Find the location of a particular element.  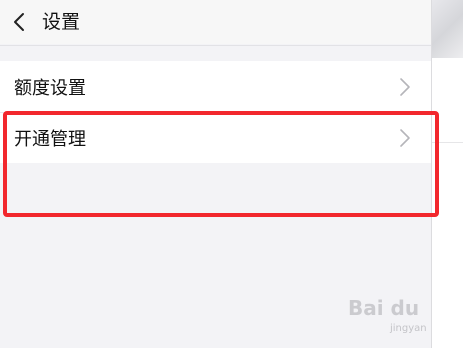

list-item-quota-settings: 额度设置 is located at coordinates (215, 86).